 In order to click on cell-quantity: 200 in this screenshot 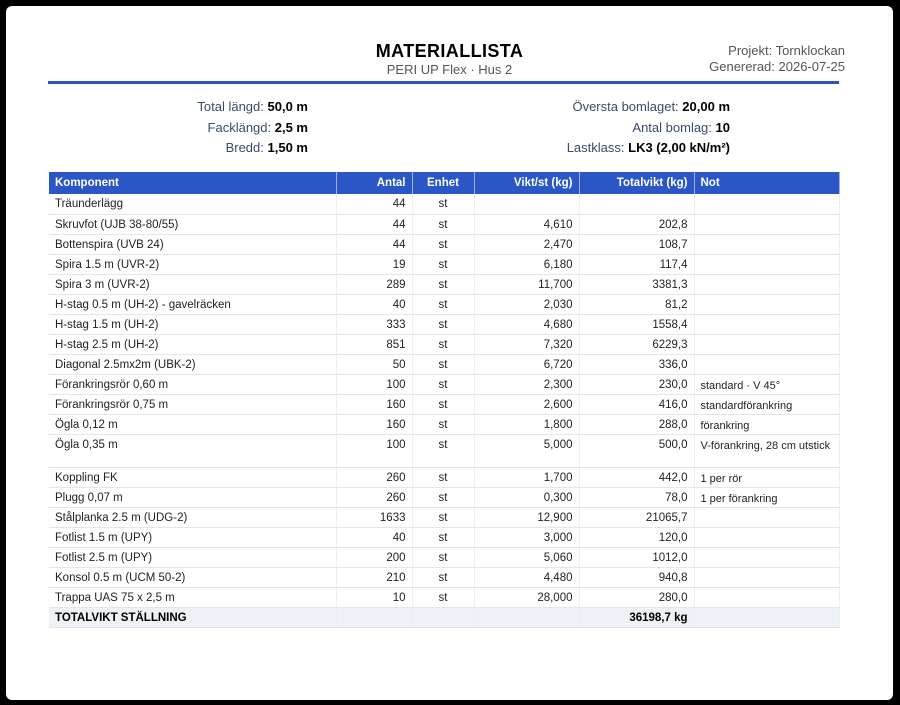, I will do `click(374, 557)`.